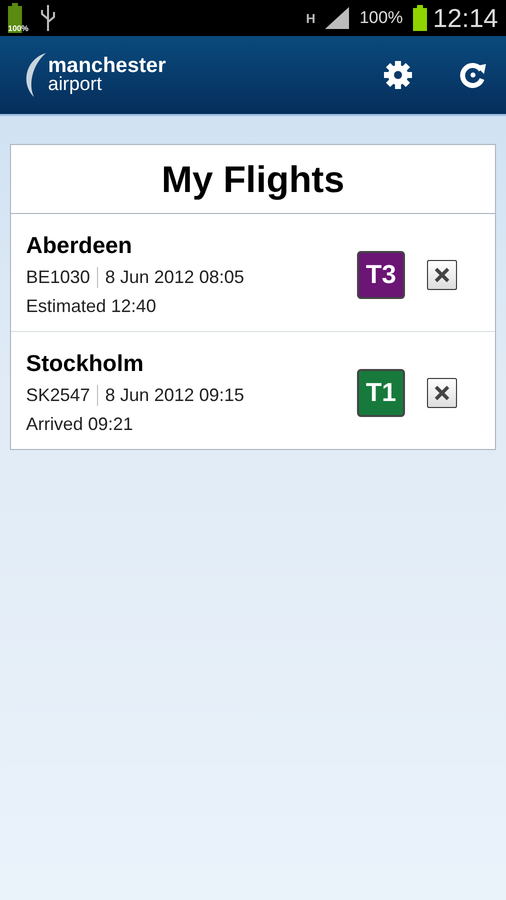 The width and height of the screenshot is (506, 900). What do you see at coordinates (465, 18) in the screenshot?
I see `clock: 12:14` at bounding box center [465, 18].